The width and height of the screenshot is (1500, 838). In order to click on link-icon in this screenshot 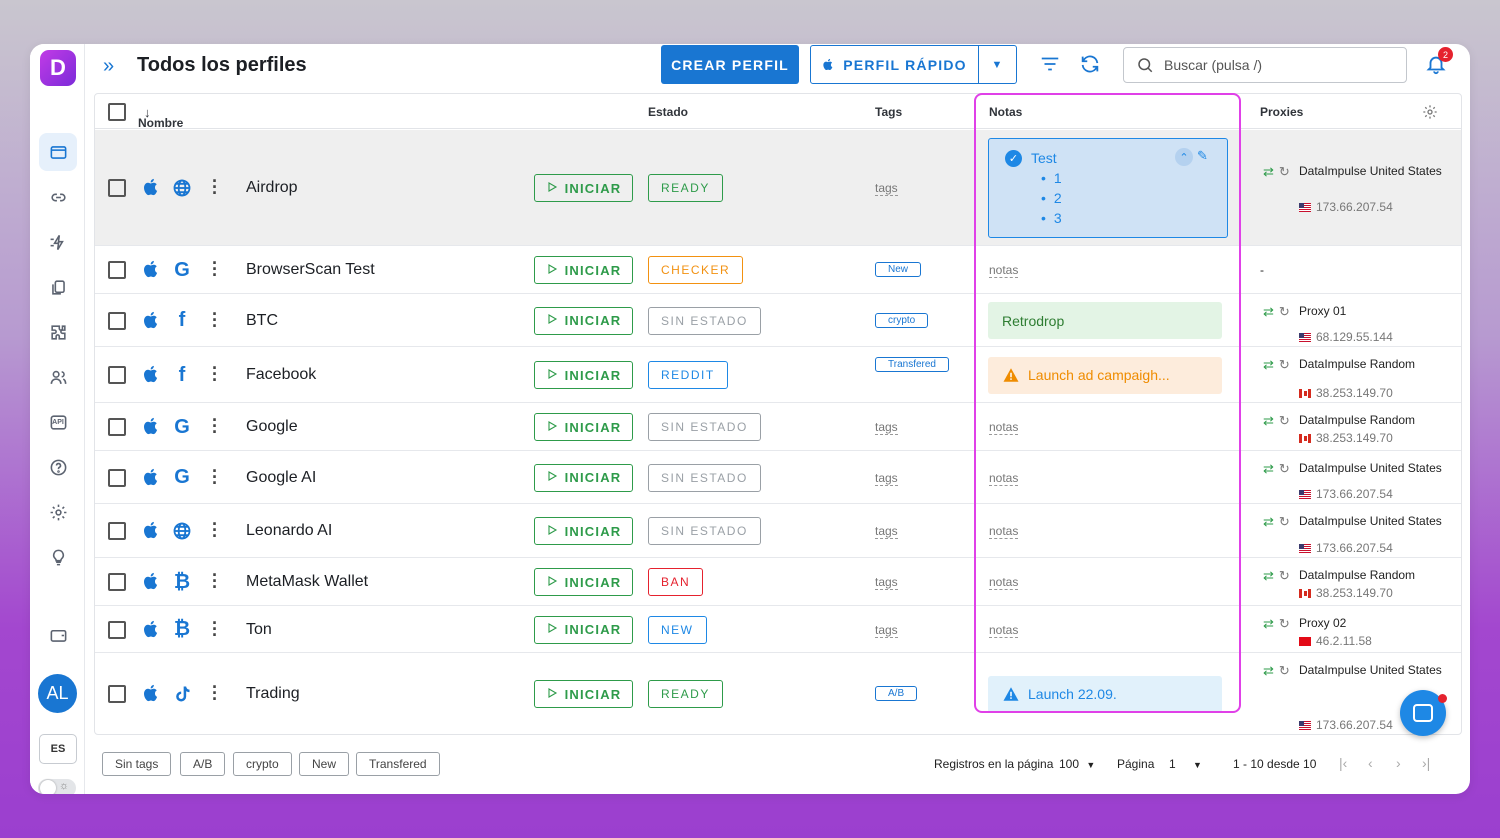, I will do `click(58, 197)`.